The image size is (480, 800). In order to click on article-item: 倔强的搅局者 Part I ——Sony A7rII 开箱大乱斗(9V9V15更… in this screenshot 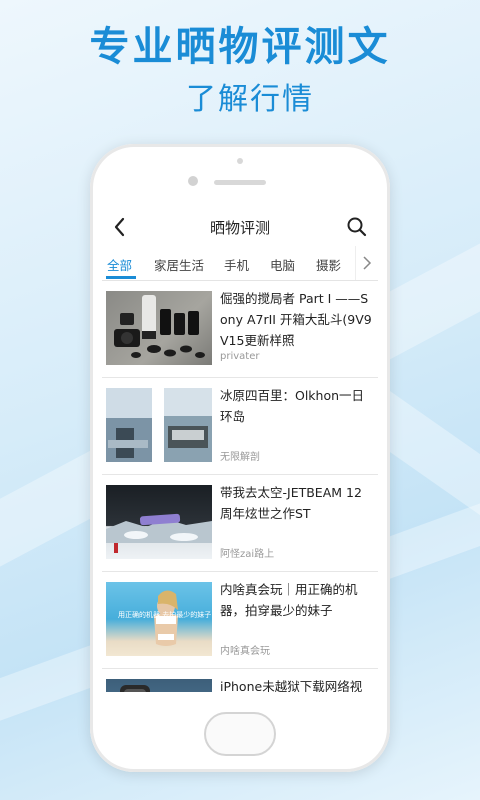, I will do `click(240, 329)`.